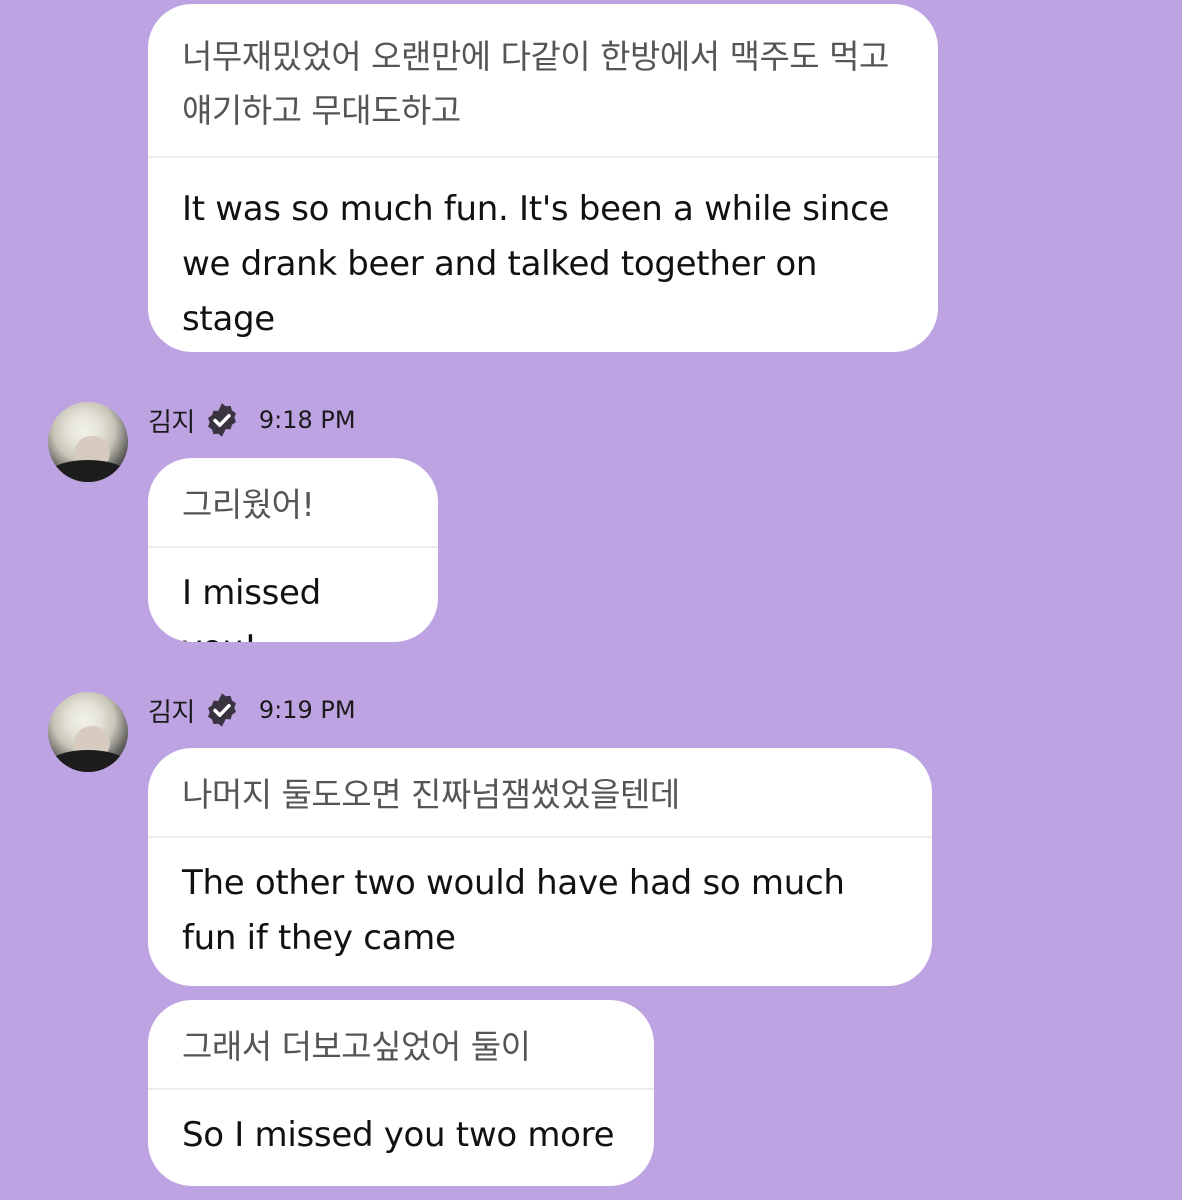 Image resolution: width=1182 pixels, height=1200 pixels. Describe the element at coordinates (401, 1045) in the screenshot. I see `original-text: 그래서 더보고싶었어 둘이` at that location.